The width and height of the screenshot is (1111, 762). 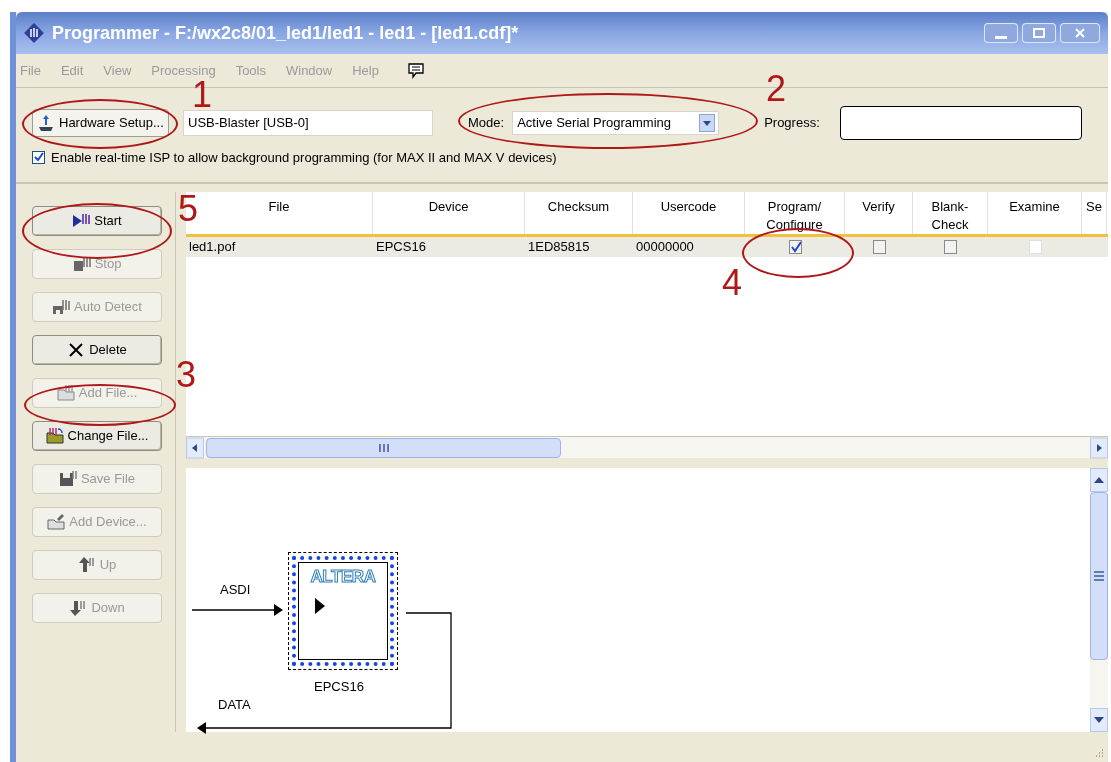 What do you see at coordinates (1001, 37) in the screenshot?
I see `minimize-icon` at bounding box center [1001, 37].